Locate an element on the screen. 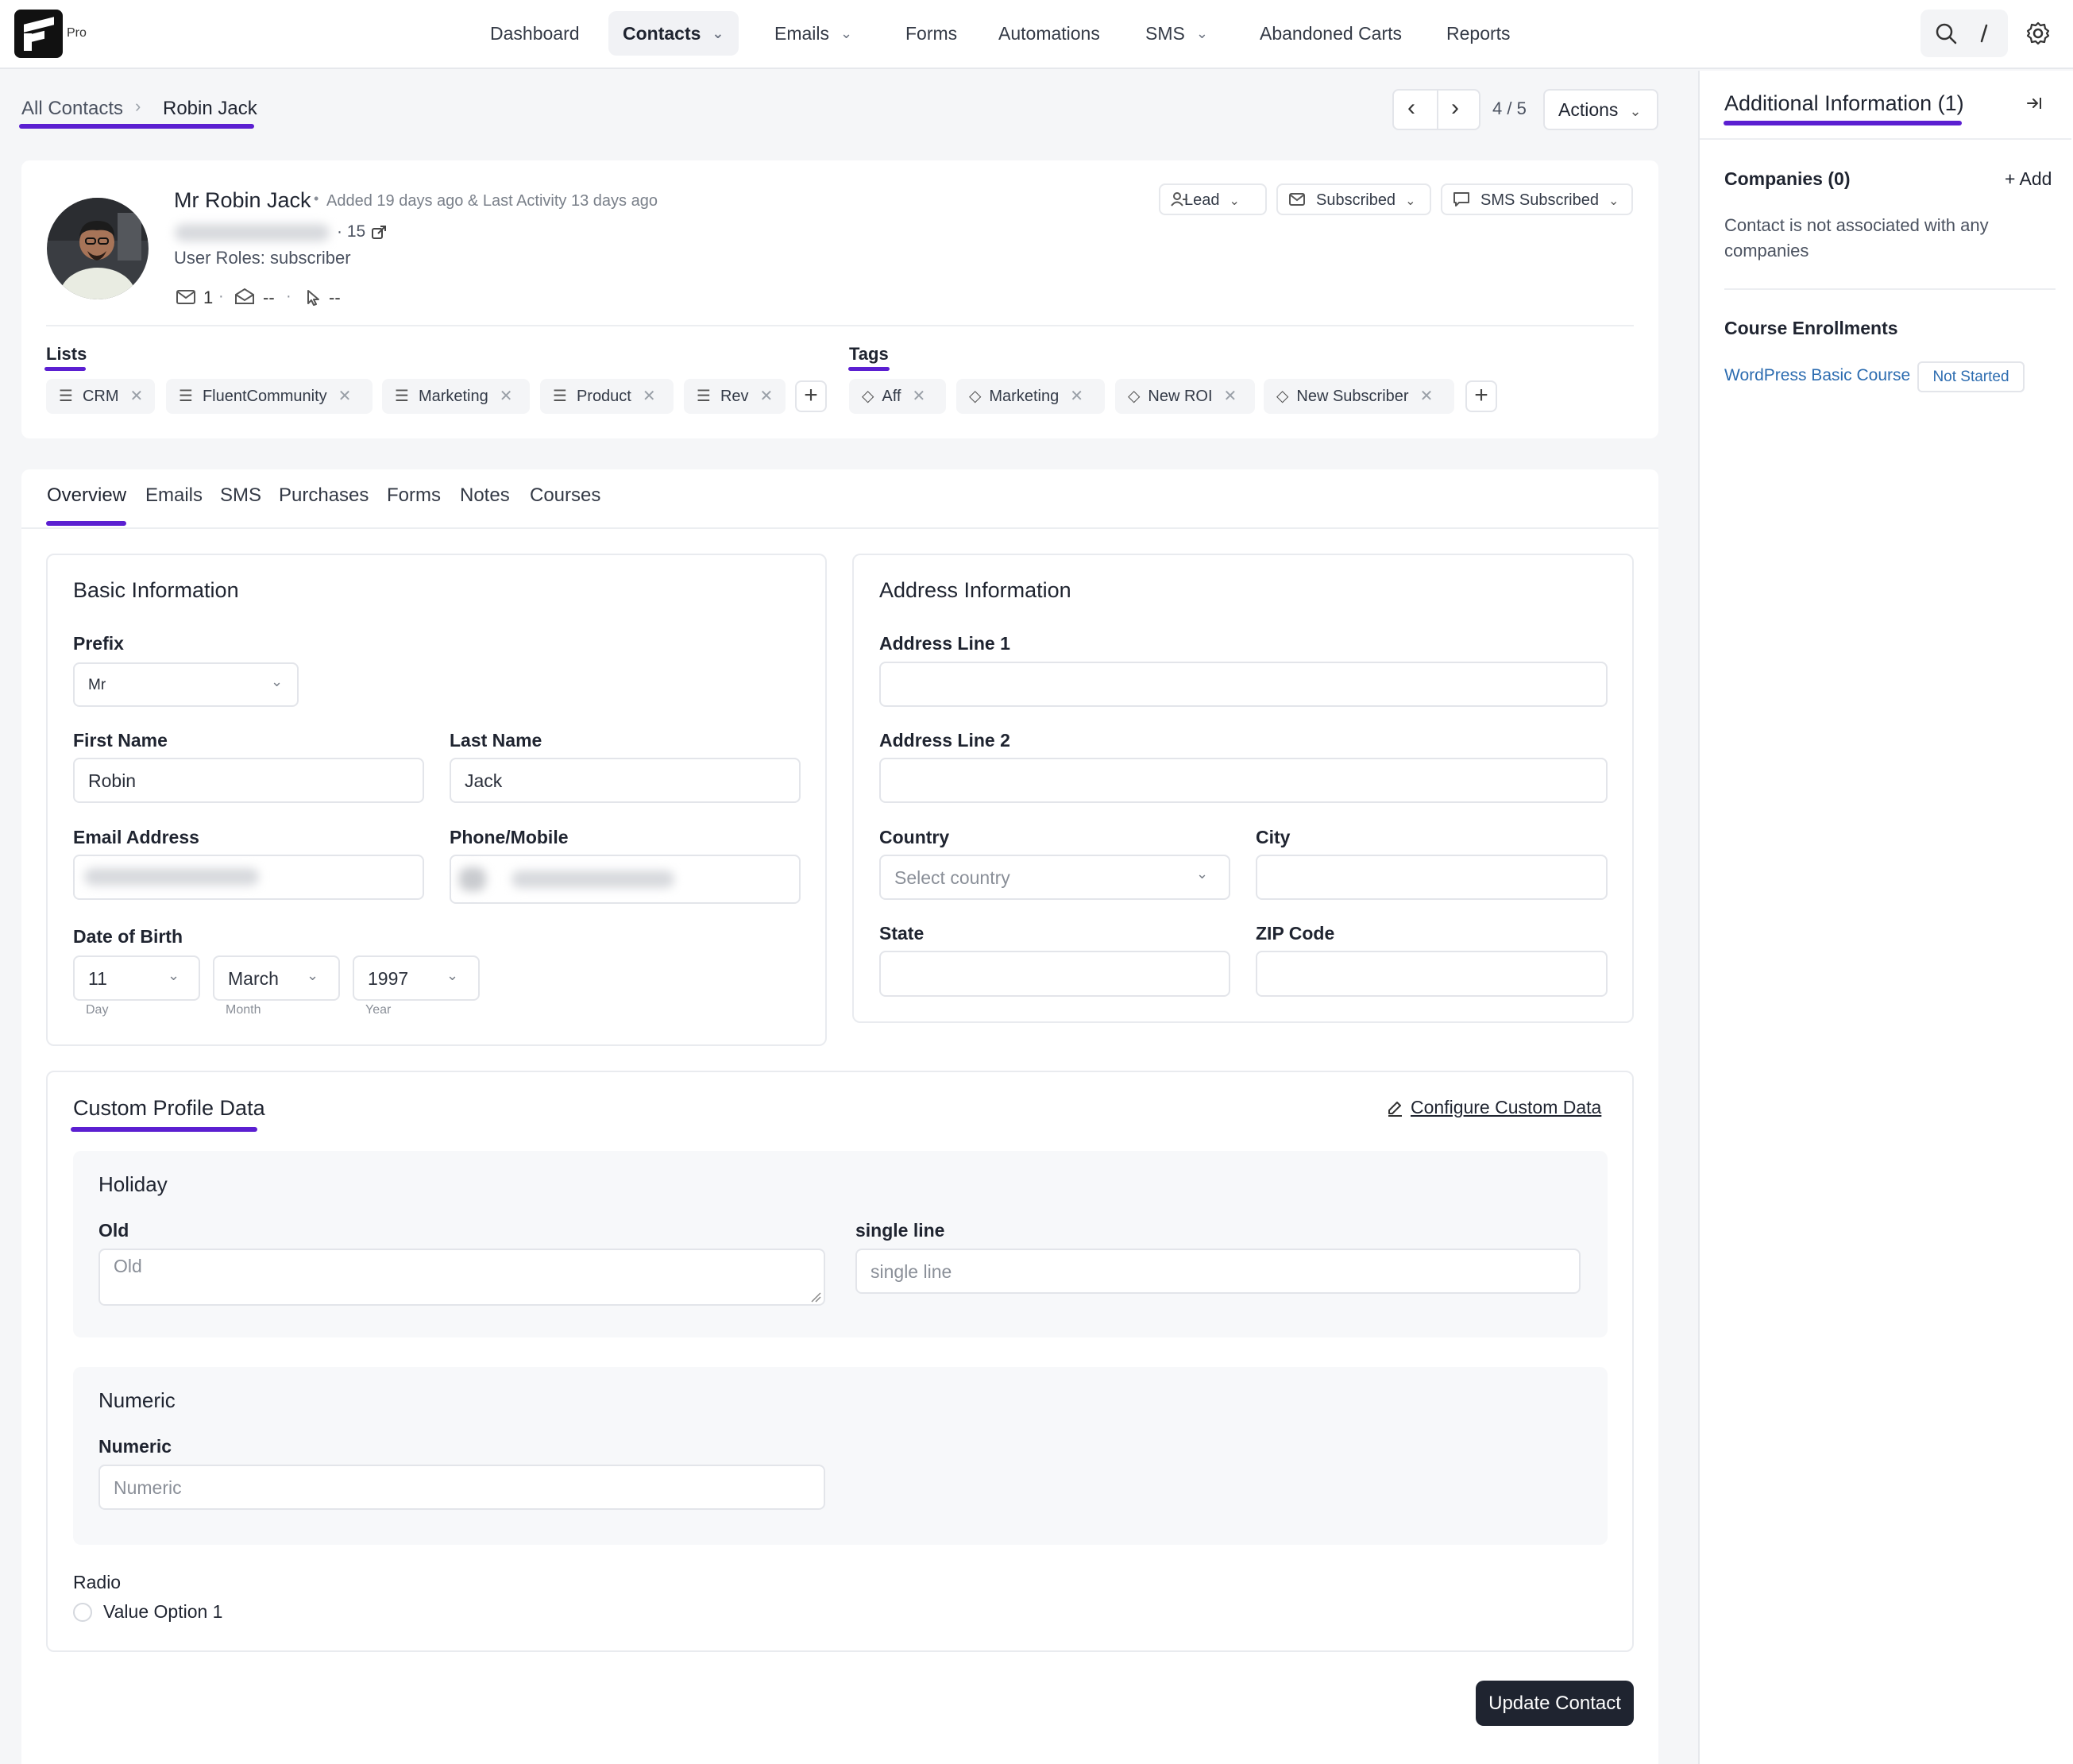 The image size is (2073, 1764). list-chip-crm: ☰ CRM ✕ is located at coordinates (100, 396).